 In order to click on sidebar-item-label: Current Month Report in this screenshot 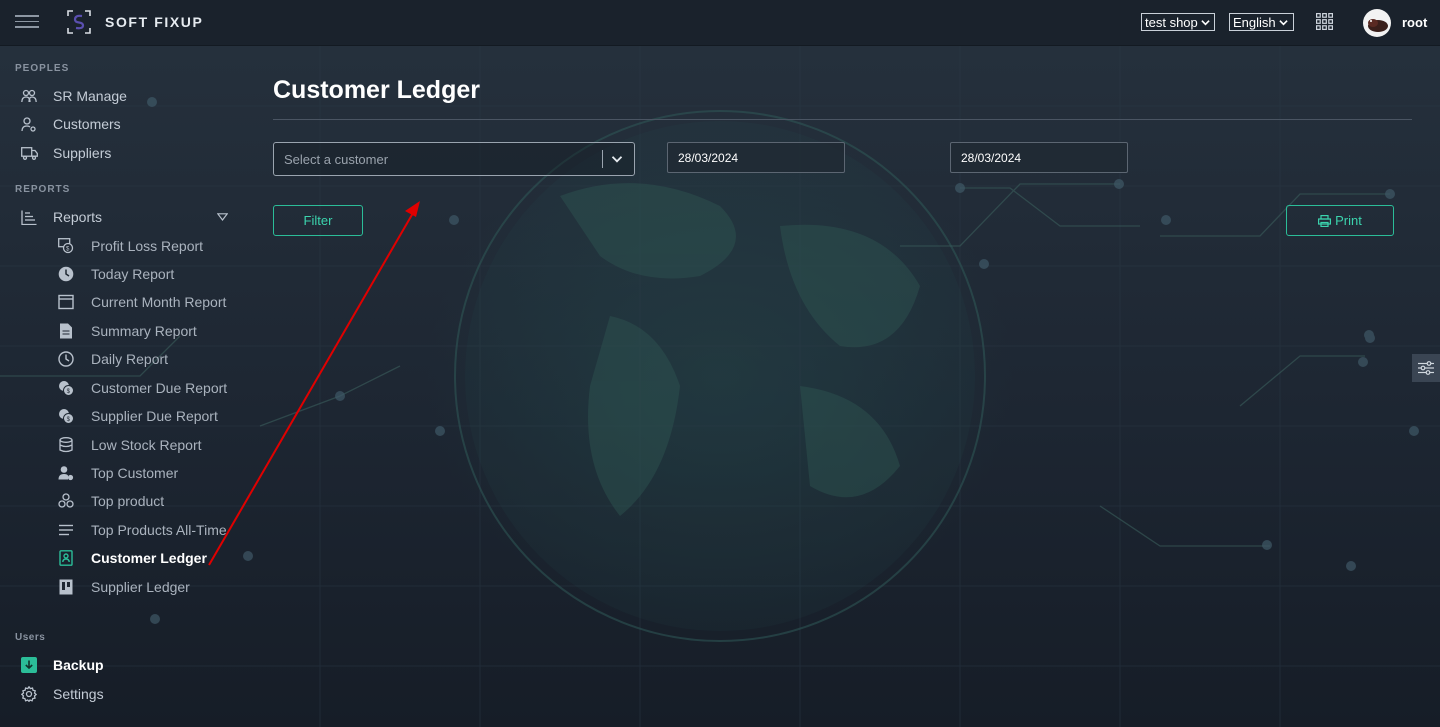, I will do `click(159, 302)`.